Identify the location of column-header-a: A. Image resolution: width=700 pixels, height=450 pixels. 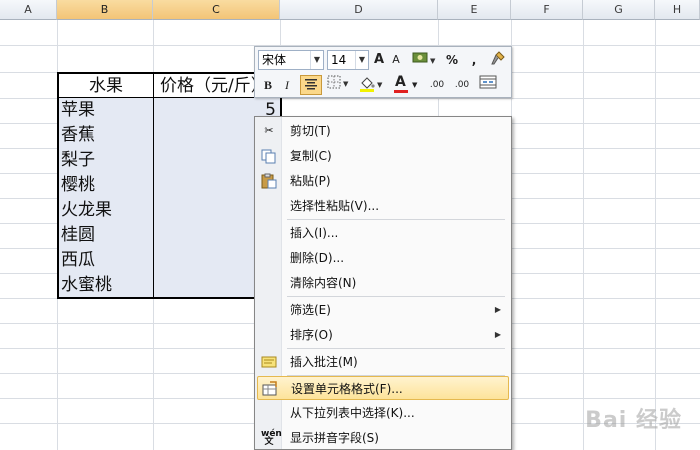
(28, 10).